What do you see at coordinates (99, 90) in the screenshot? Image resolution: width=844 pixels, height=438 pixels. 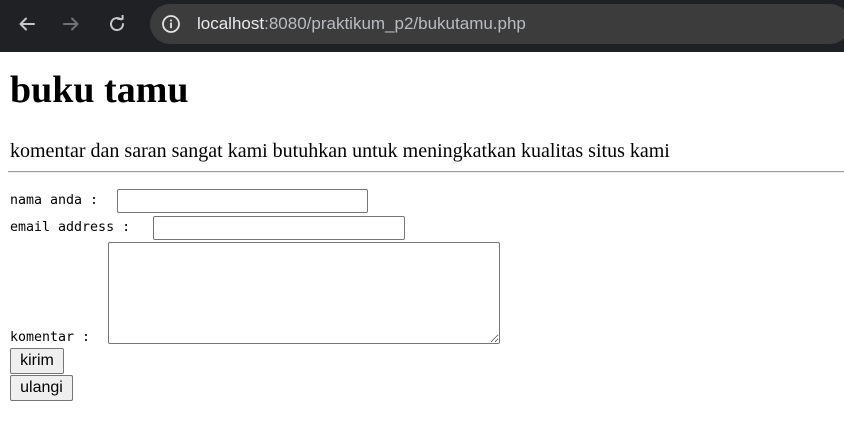 I see `page-title: buku tamu` at bounding box center [99, 90].